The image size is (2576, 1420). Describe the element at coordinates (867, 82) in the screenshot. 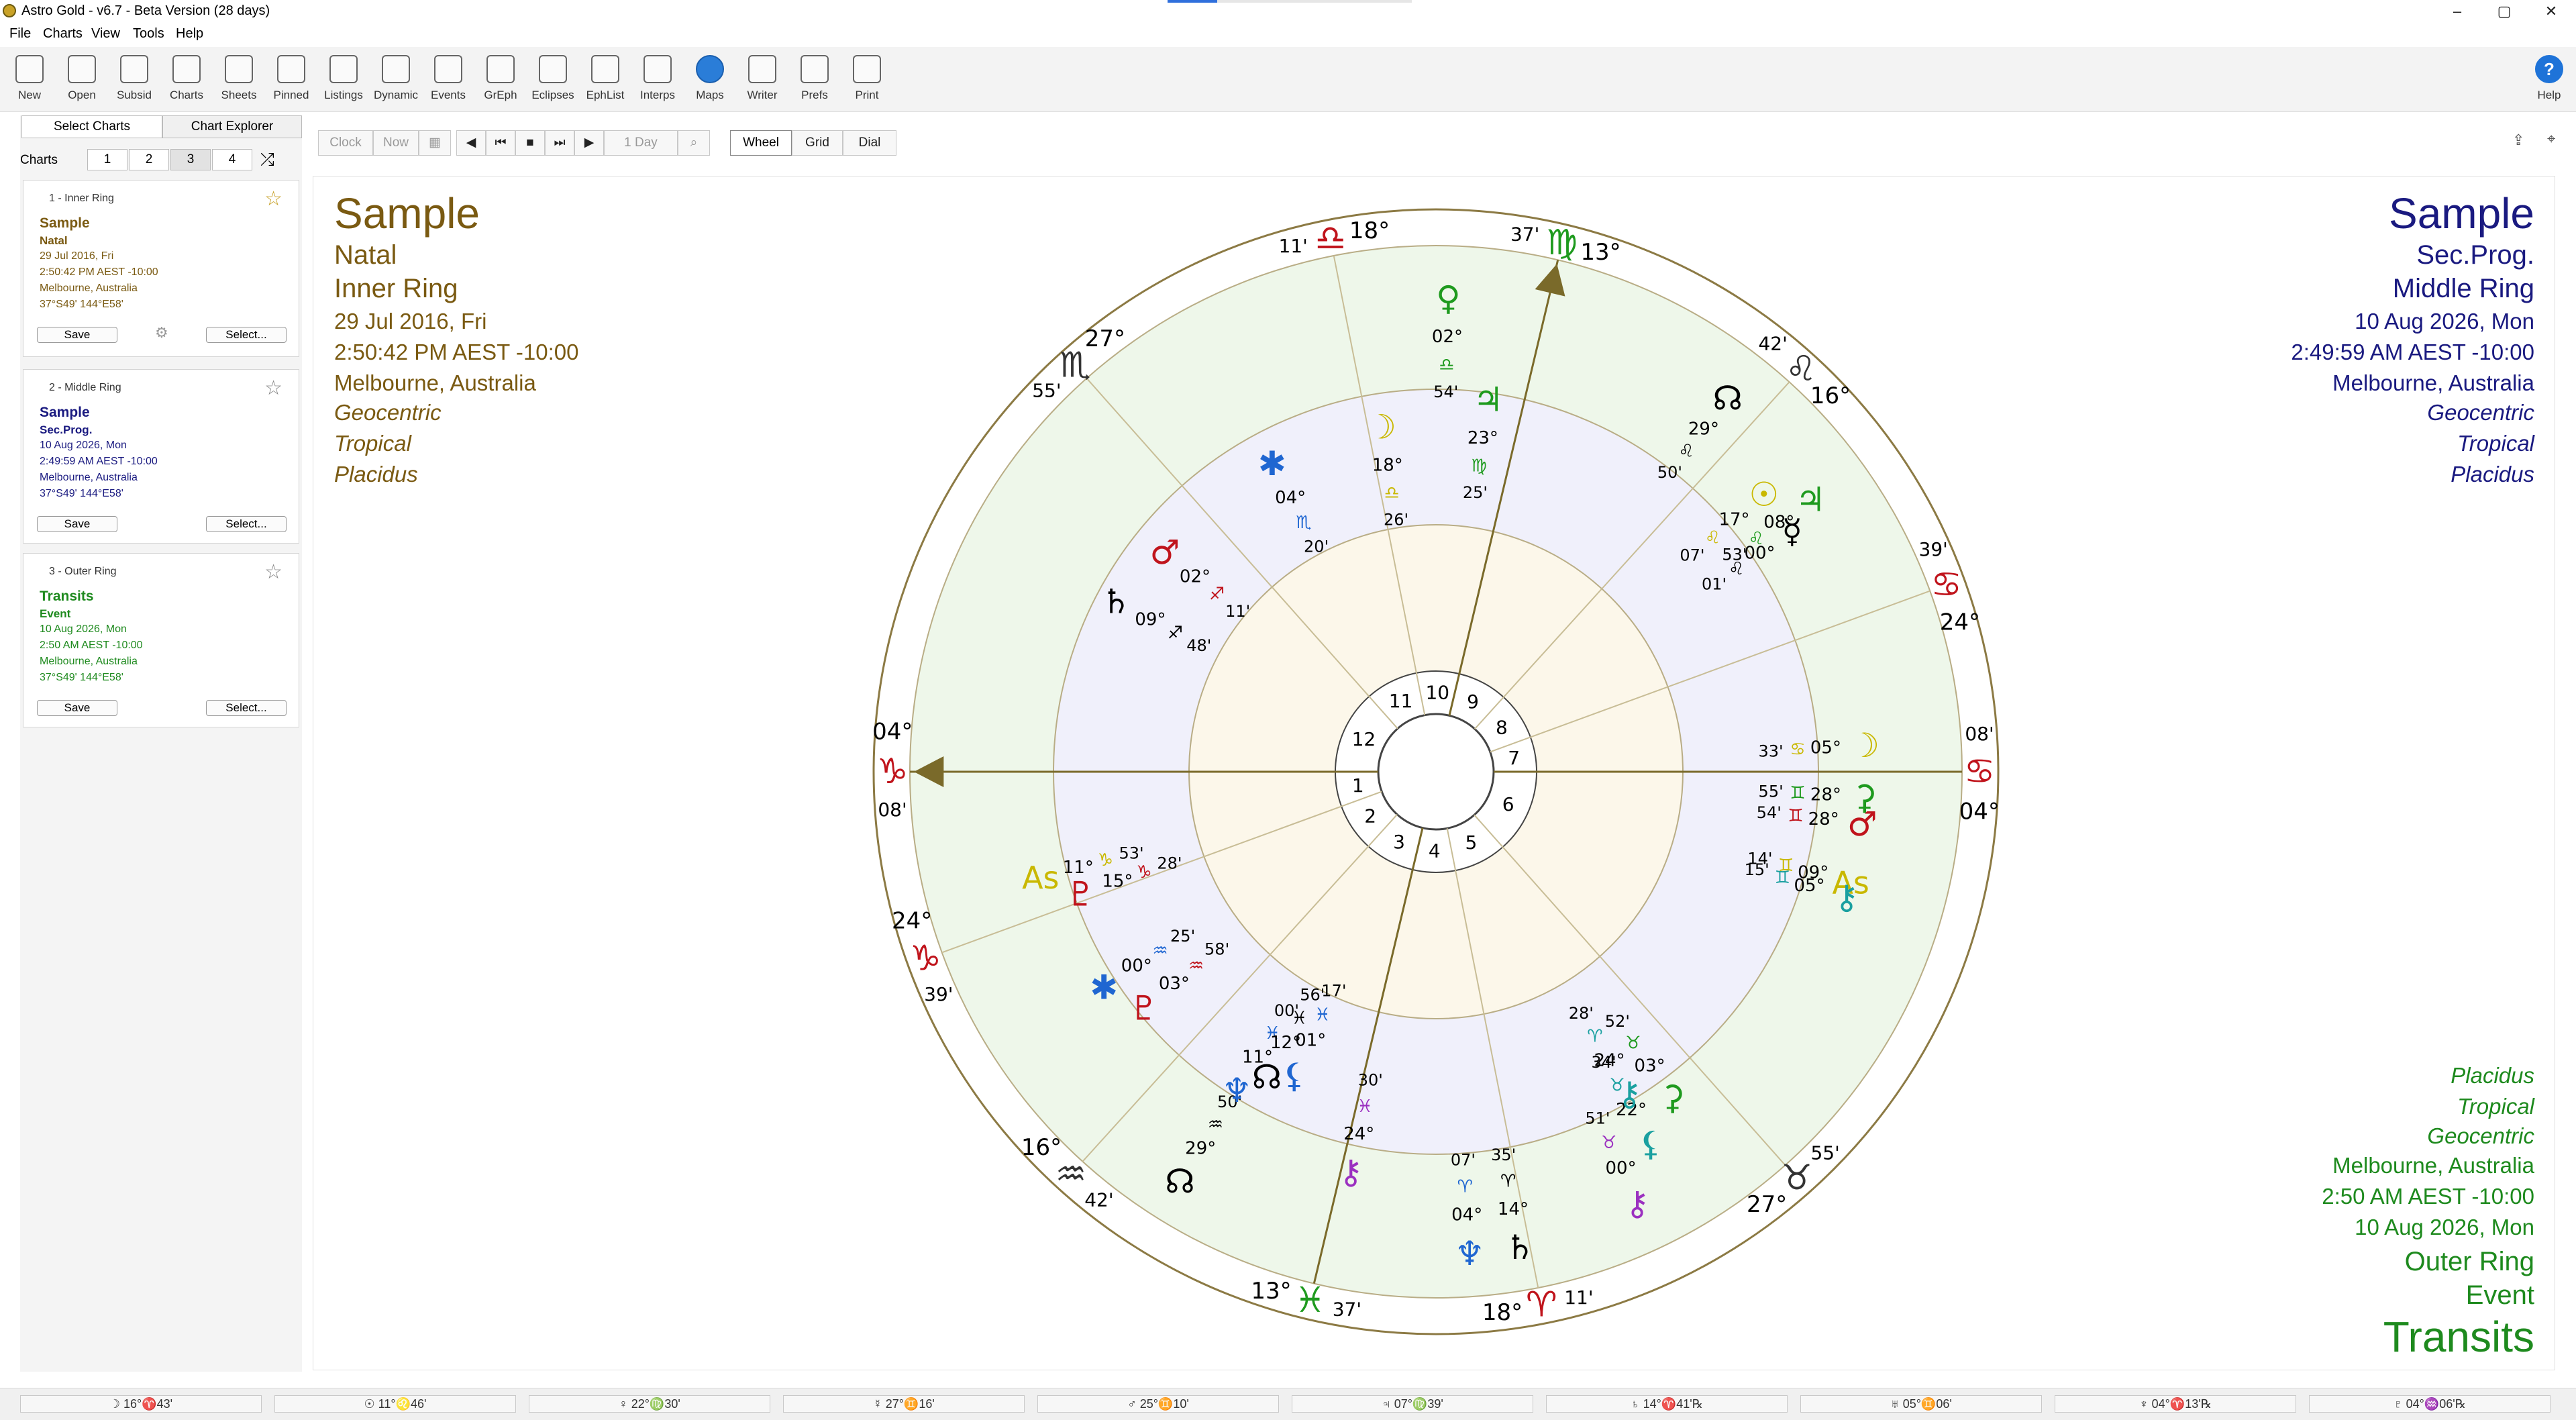

I see `print-button: Print` at that location.